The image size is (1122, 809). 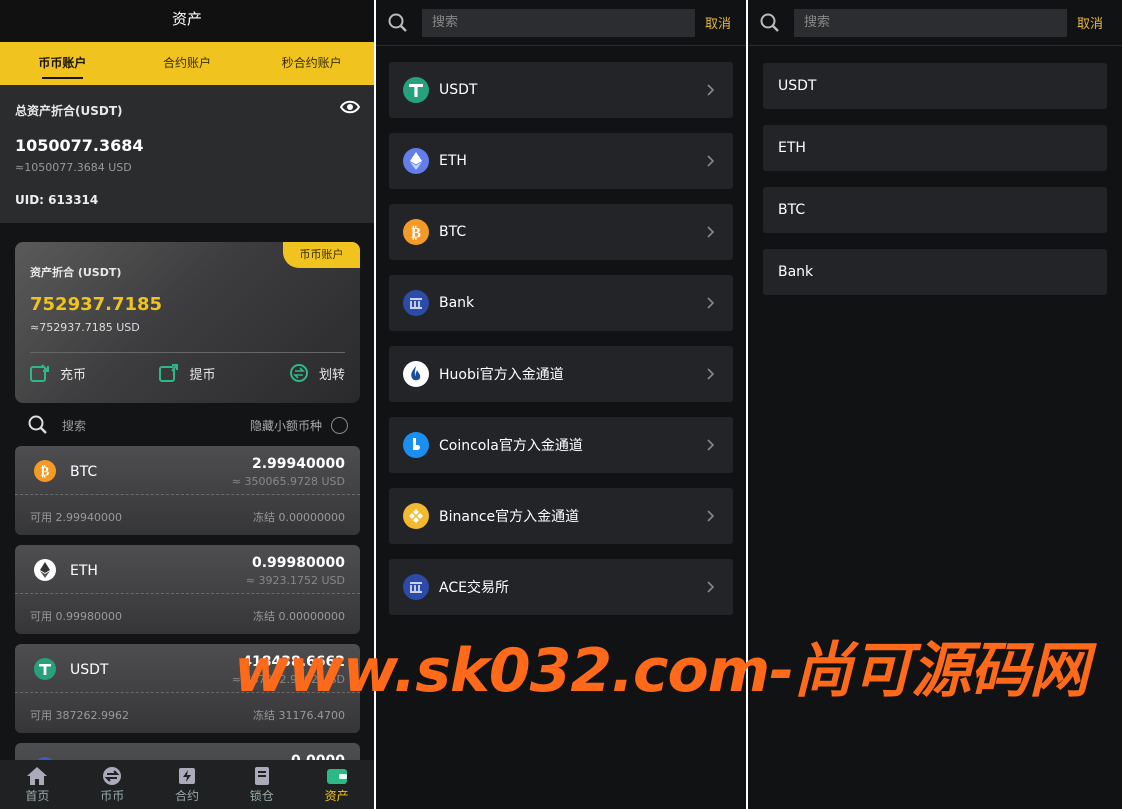 I want to click on channel-item-usdt: USDT, so click(x=561, y=90).